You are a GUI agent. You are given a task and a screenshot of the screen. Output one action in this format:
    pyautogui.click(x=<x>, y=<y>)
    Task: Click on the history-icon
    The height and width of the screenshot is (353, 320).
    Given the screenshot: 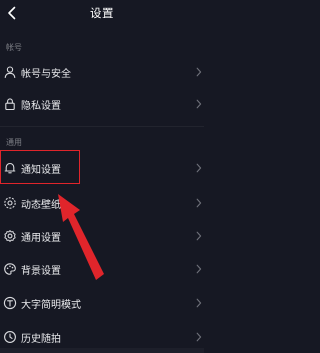 What is the action you would take?
    pyautogui.click(x=10, y=337)
    